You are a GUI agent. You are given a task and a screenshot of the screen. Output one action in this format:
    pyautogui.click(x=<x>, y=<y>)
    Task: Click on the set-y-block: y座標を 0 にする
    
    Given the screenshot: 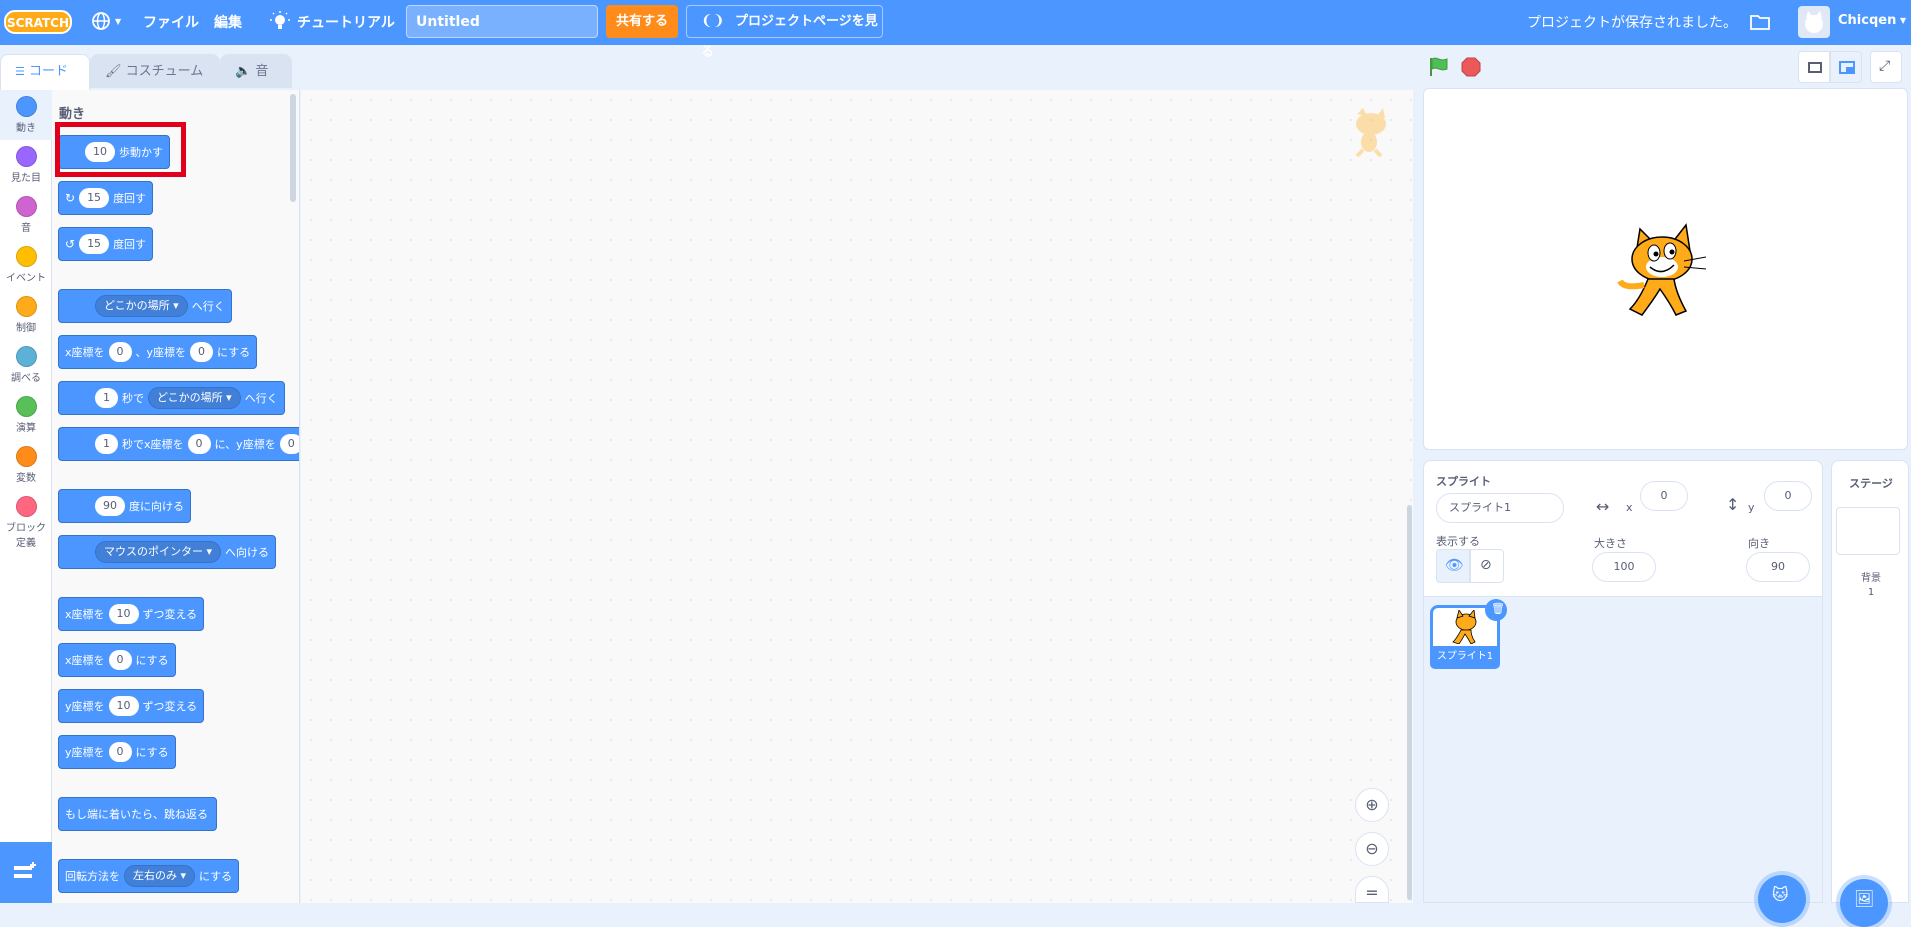 What is the action you would take?
    pyautogui.click(x=117, y=752)
    